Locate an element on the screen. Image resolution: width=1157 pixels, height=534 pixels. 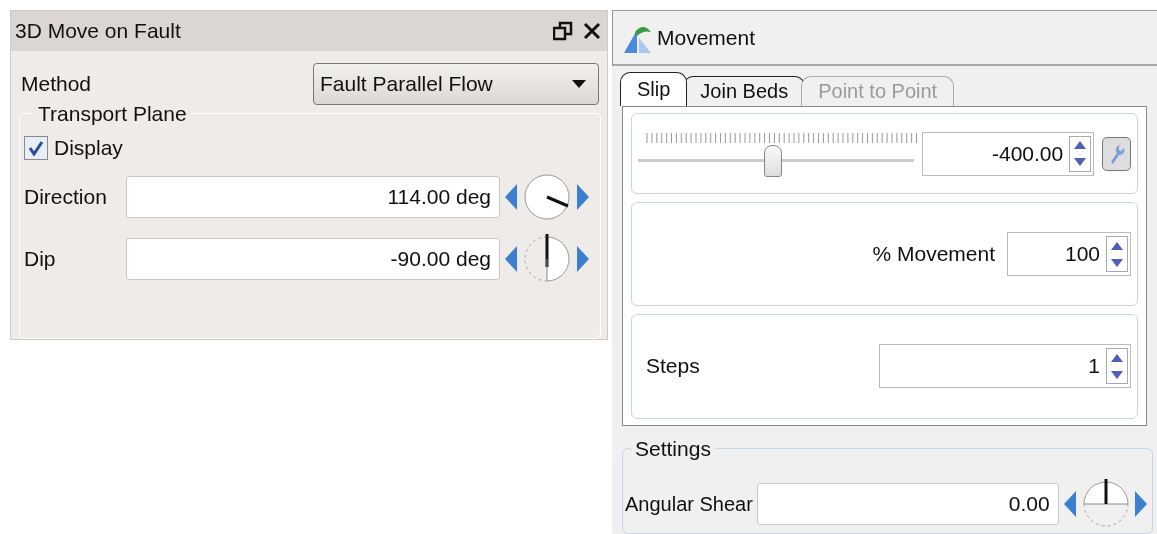
display-checkbox is located at coordinates (36, 148).